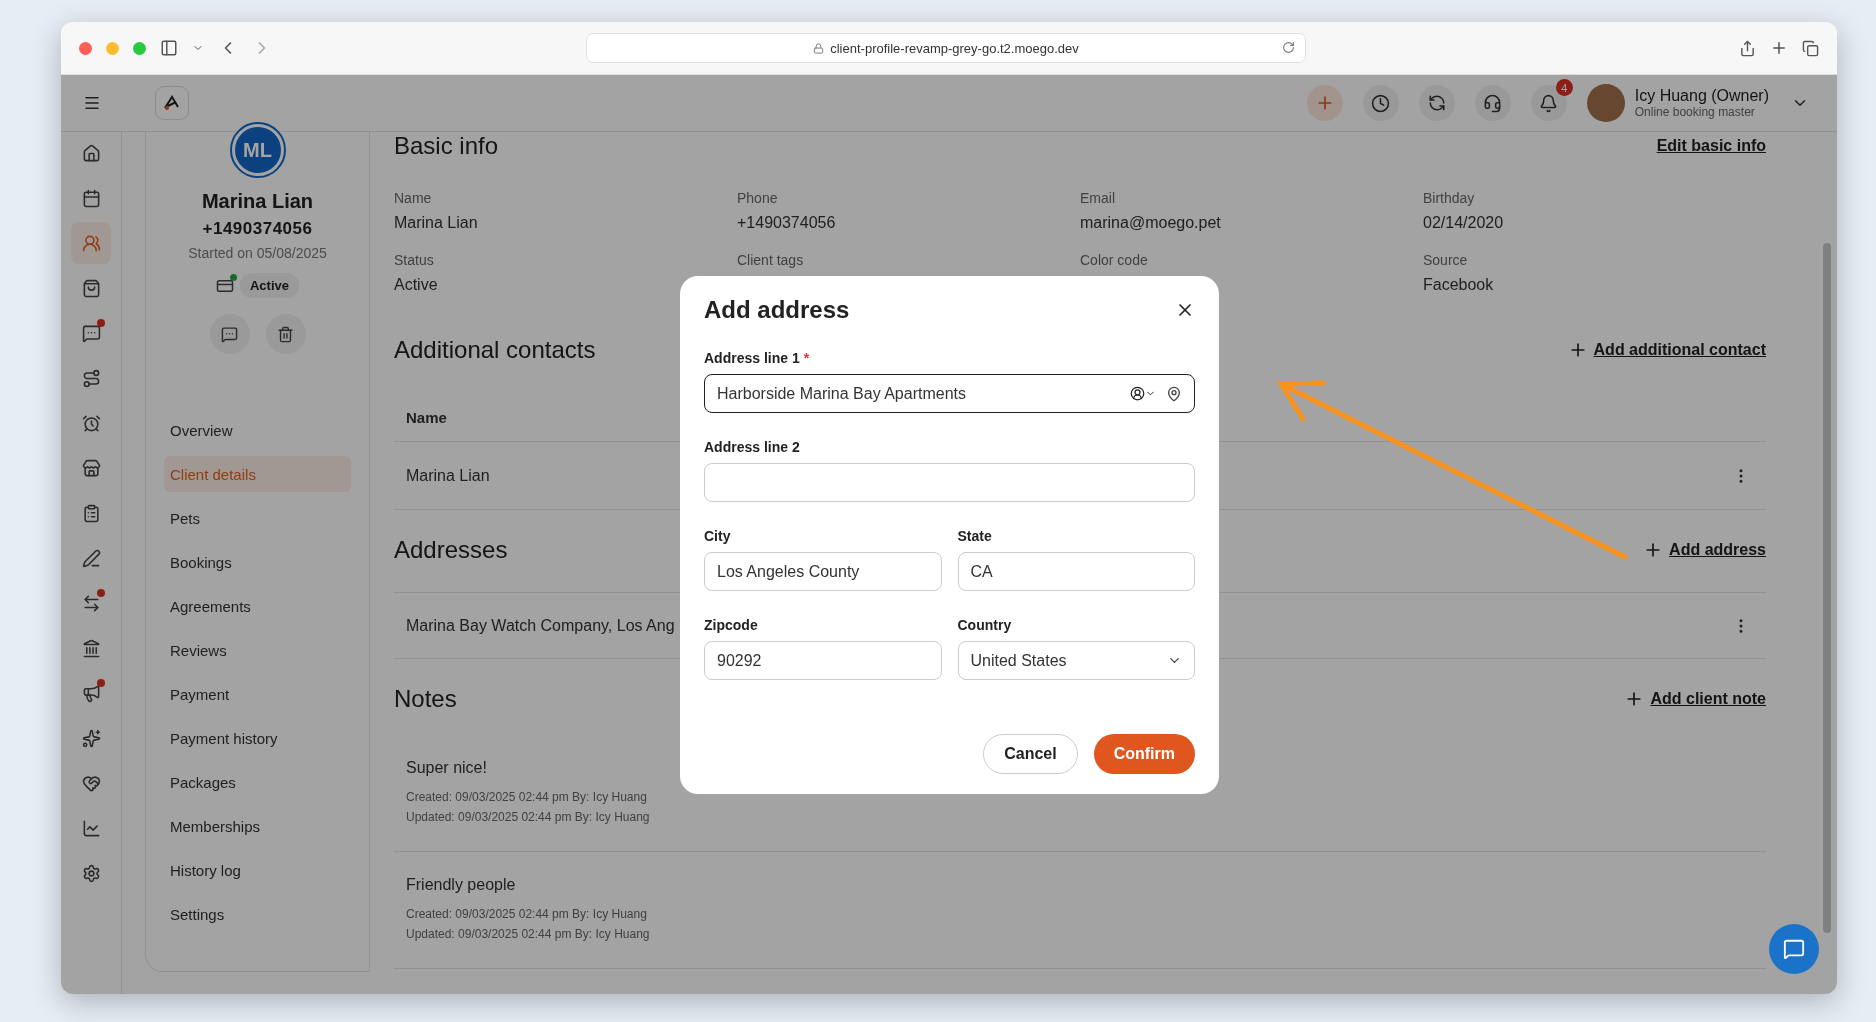  Describe the element at coordinates (1701, 96) in the screenshot. I see `user-name: Icy Huang (Owner)` at that location.